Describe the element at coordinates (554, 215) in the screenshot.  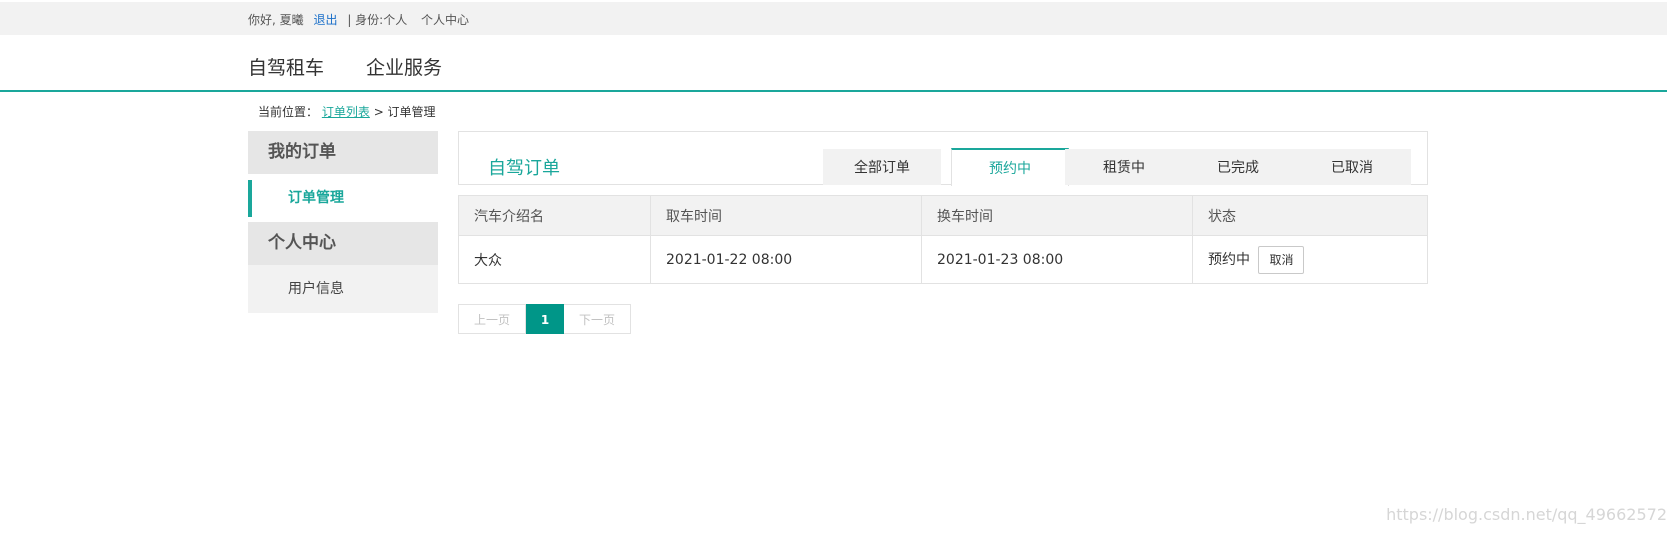
I see `column-header-car: 汽车介绍名` at that location.